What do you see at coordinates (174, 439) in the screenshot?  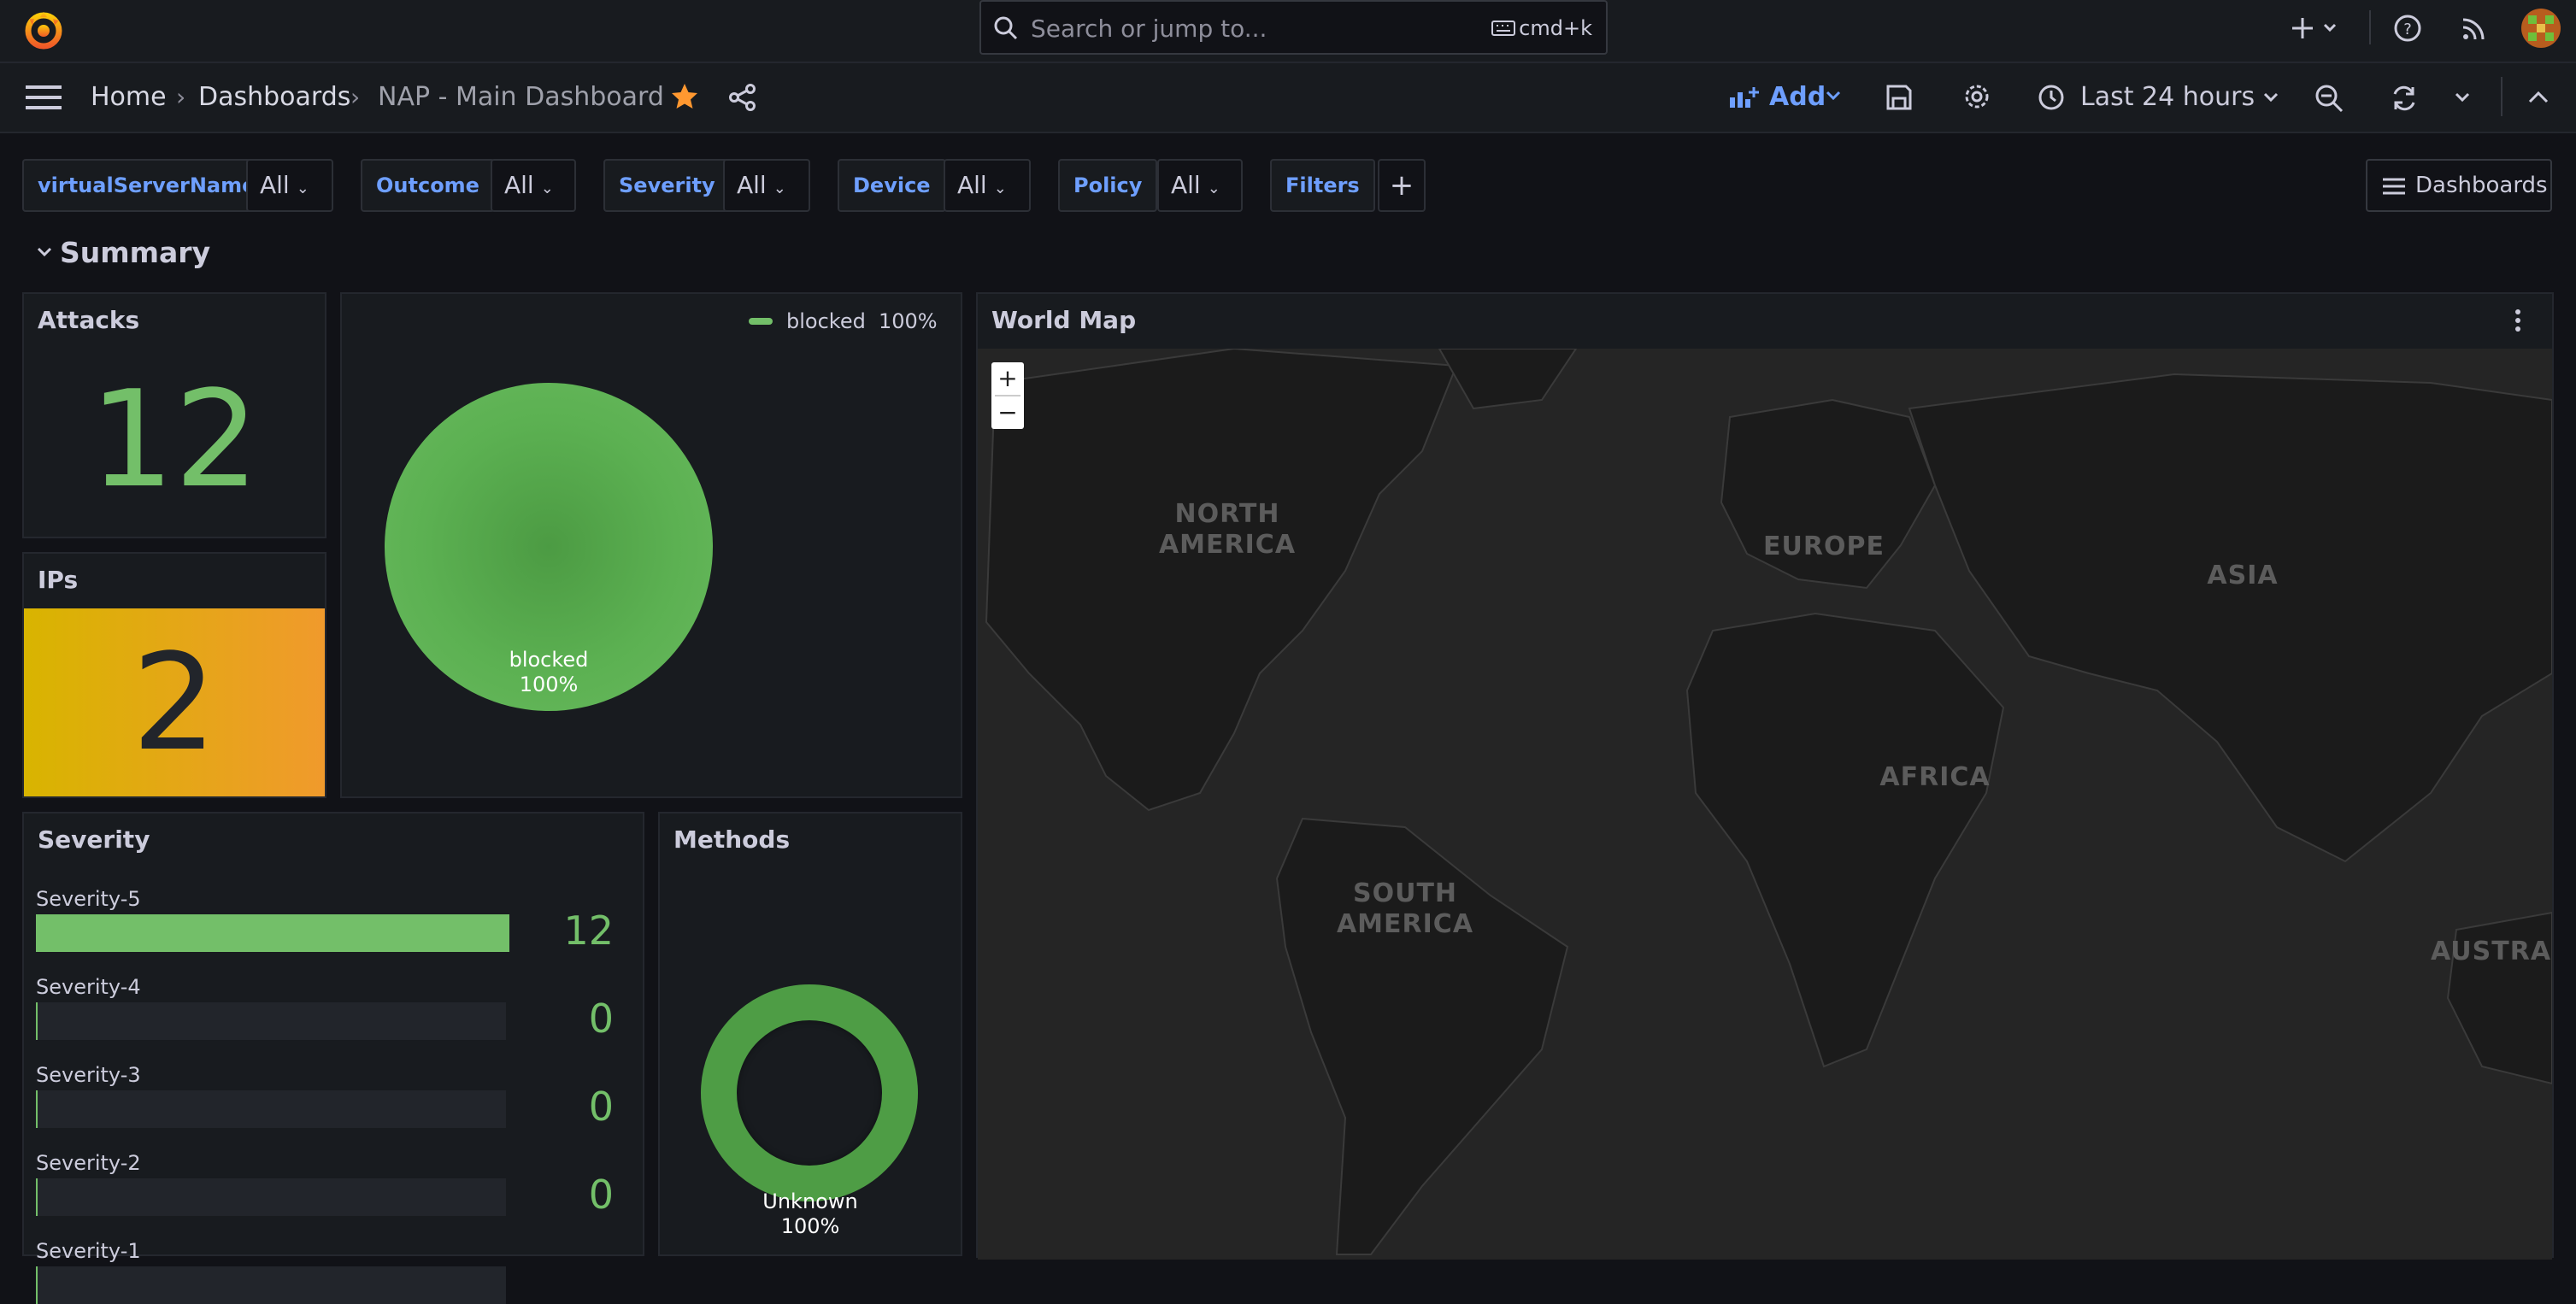 I see `attacks-value: 12` at bounding box center [174, 439].